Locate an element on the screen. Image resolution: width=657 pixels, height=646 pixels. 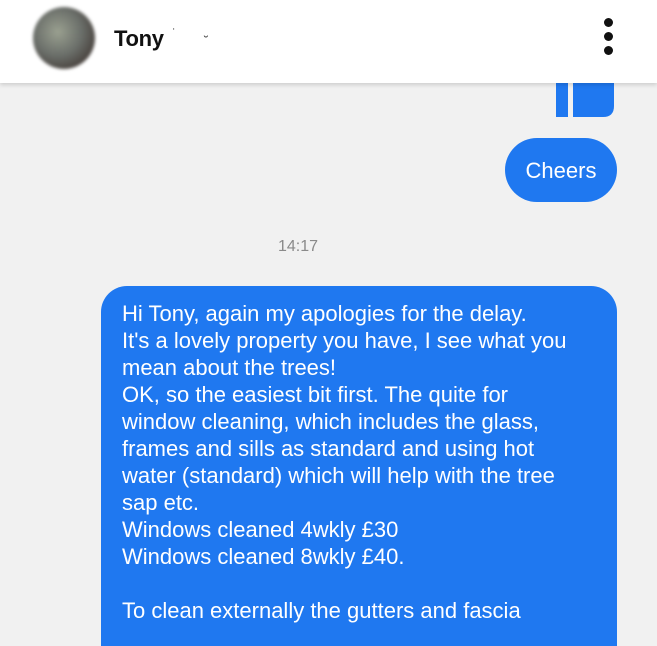
chat-header: Tony ˙ ˘ is located at coordinates (328, 41).